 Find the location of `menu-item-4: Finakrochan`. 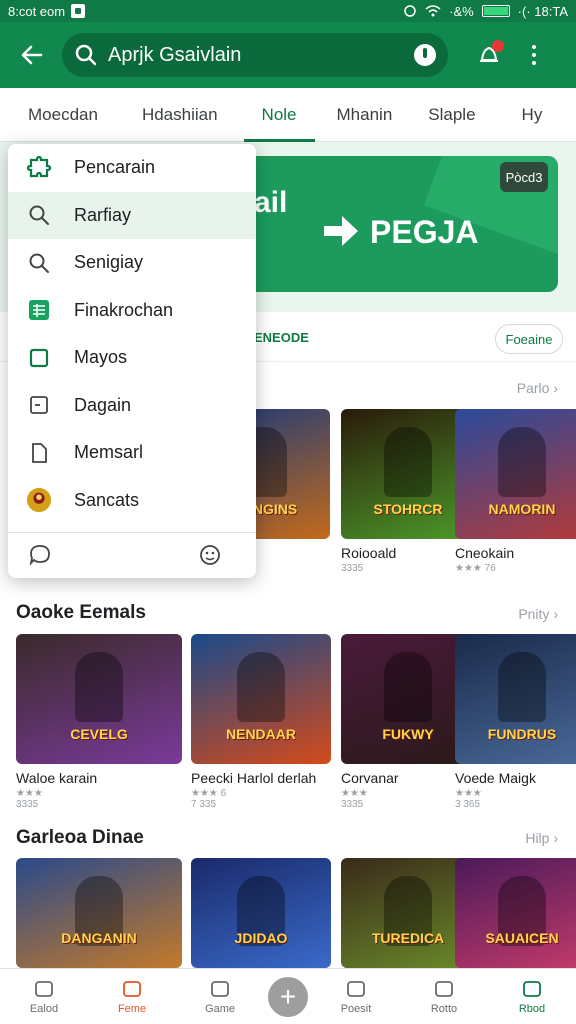

menu-item-4: Finakrochan is located at coordinates (132, 311).